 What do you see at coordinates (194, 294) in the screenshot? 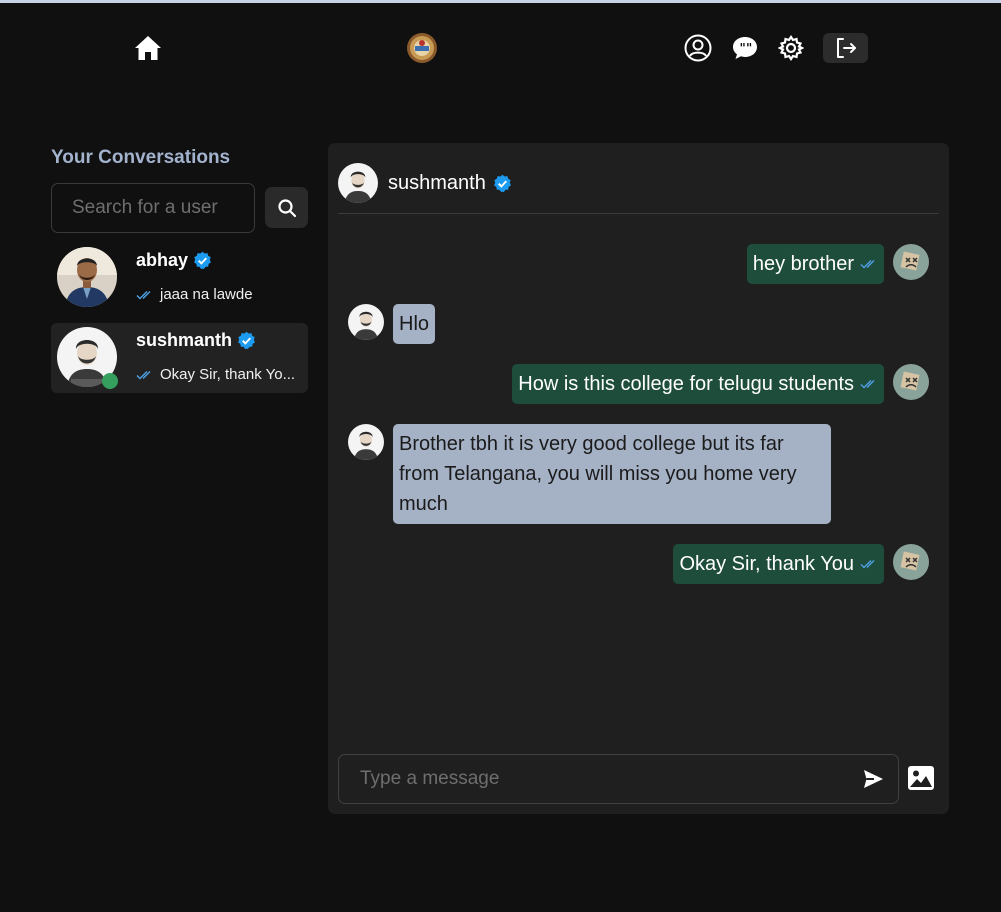
I see `last-message-preview: jaaa na lawde` at bounding box center [194, 294].